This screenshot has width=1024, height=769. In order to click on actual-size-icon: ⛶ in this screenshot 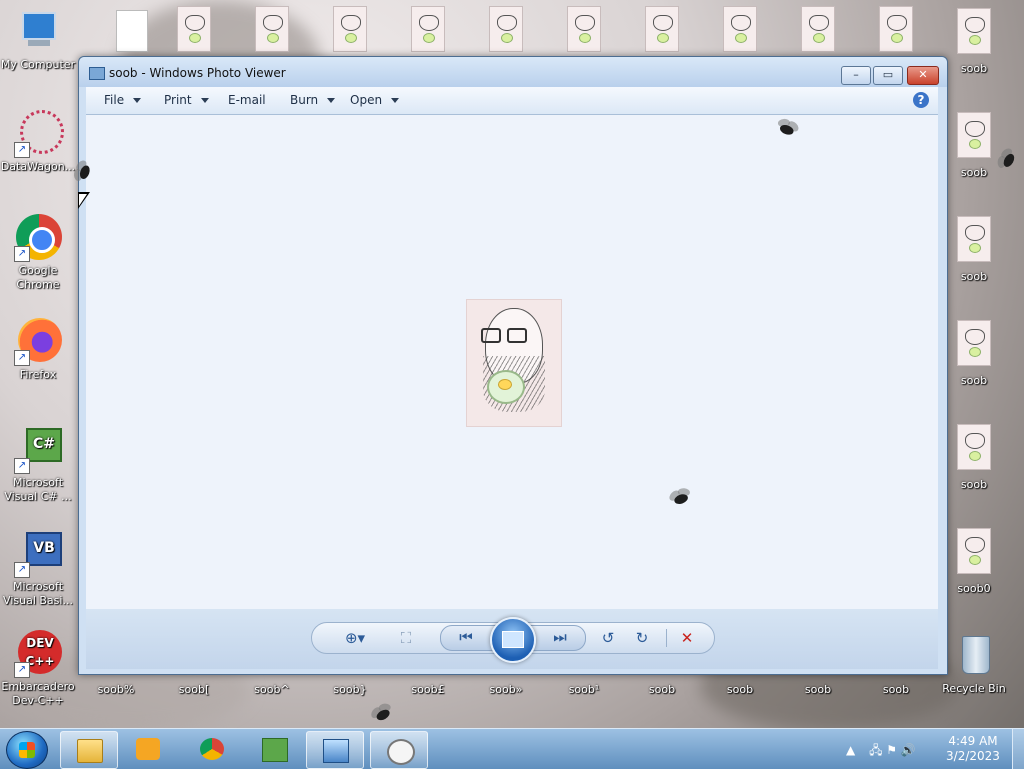, I will do `click(406, 638)`.